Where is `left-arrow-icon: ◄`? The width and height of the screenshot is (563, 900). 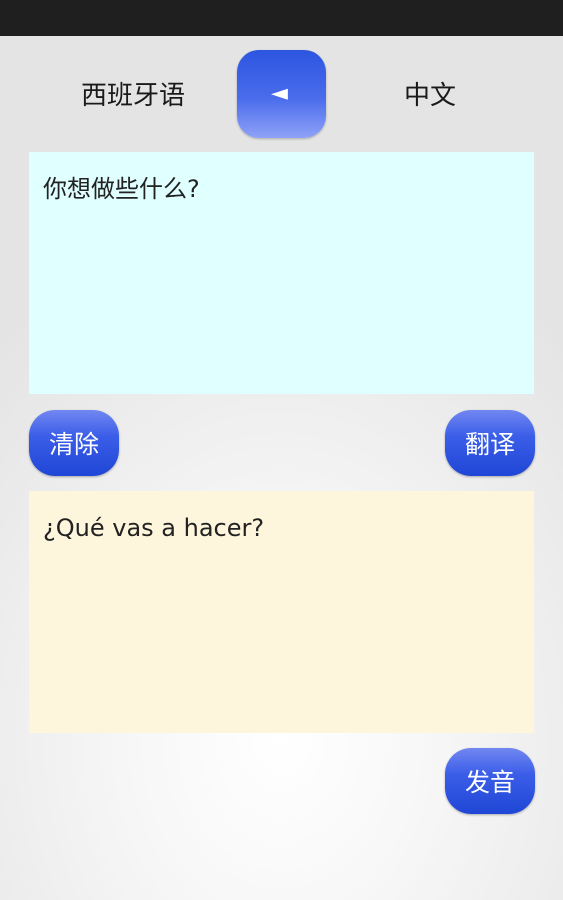 left-arrow-icon: ◄ is located at coordinates (279, 93).